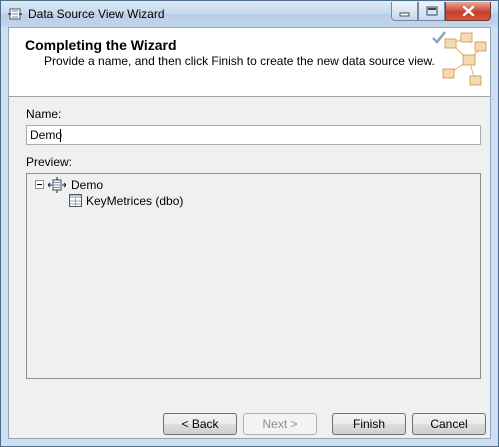 This screenshot has width=499, height=447. I want to click on window-title: Data Source View Wizard, so click(96, 14).